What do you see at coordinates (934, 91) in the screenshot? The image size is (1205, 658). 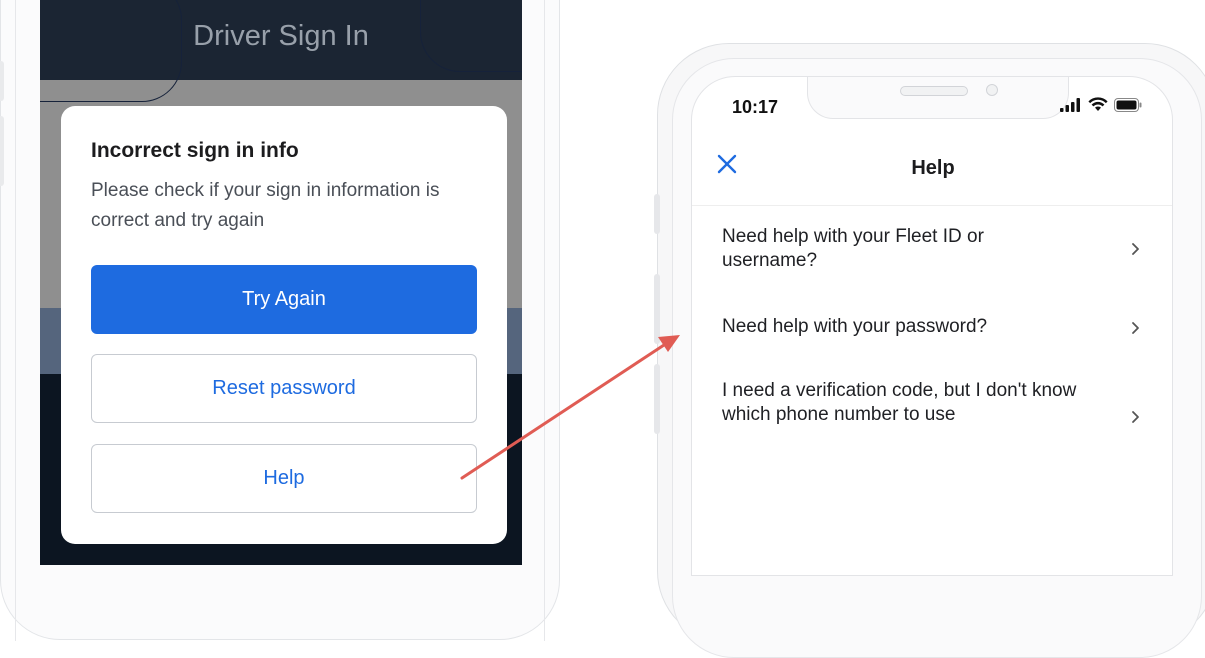 I see `speaker-grille` at bounding box center [934, 91].